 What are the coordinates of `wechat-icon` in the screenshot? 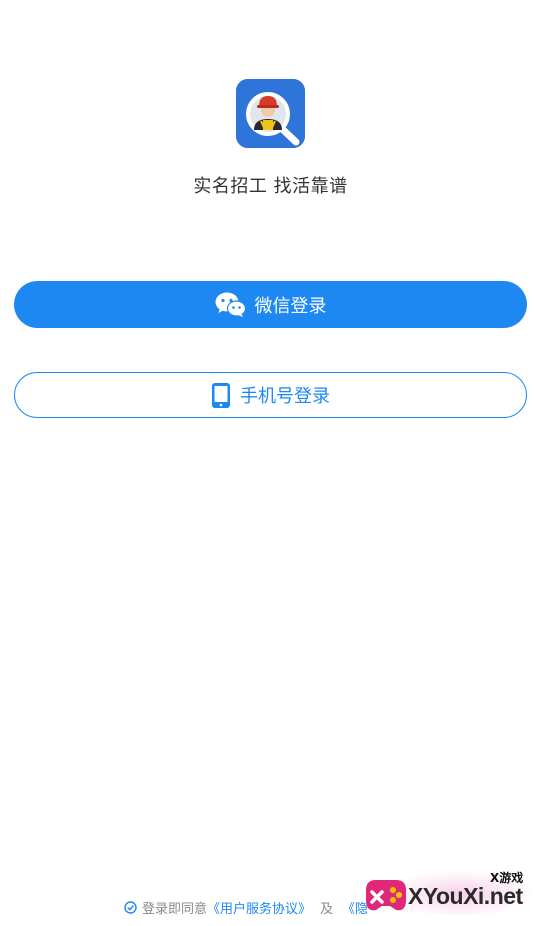 It's located at (230, 304).